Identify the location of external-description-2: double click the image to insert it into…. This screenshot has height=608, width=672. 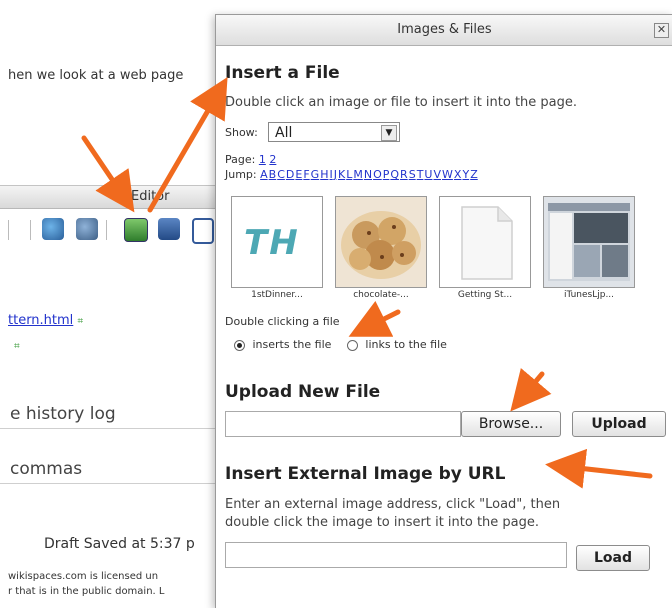
(382, 522).